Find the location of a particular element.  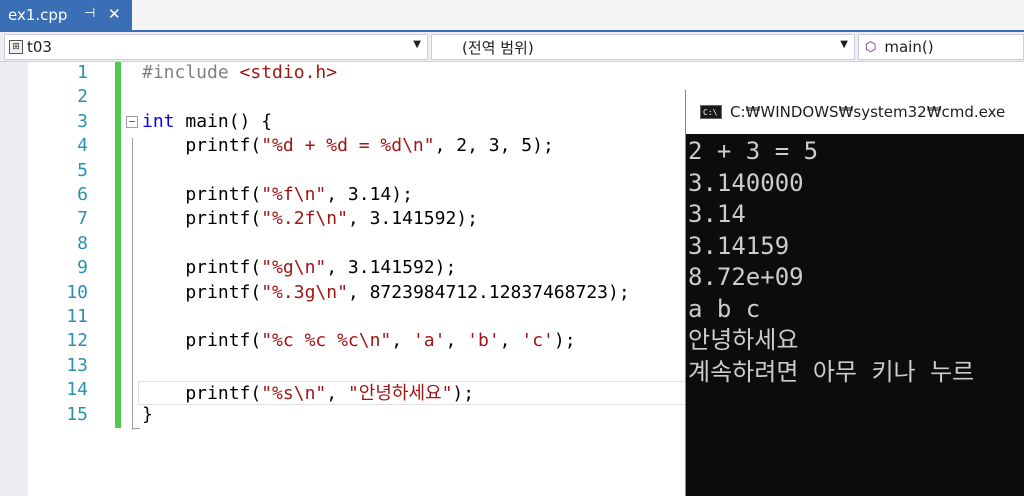

code-line: #include <stdio.h> is located at coordinates (239, 72).